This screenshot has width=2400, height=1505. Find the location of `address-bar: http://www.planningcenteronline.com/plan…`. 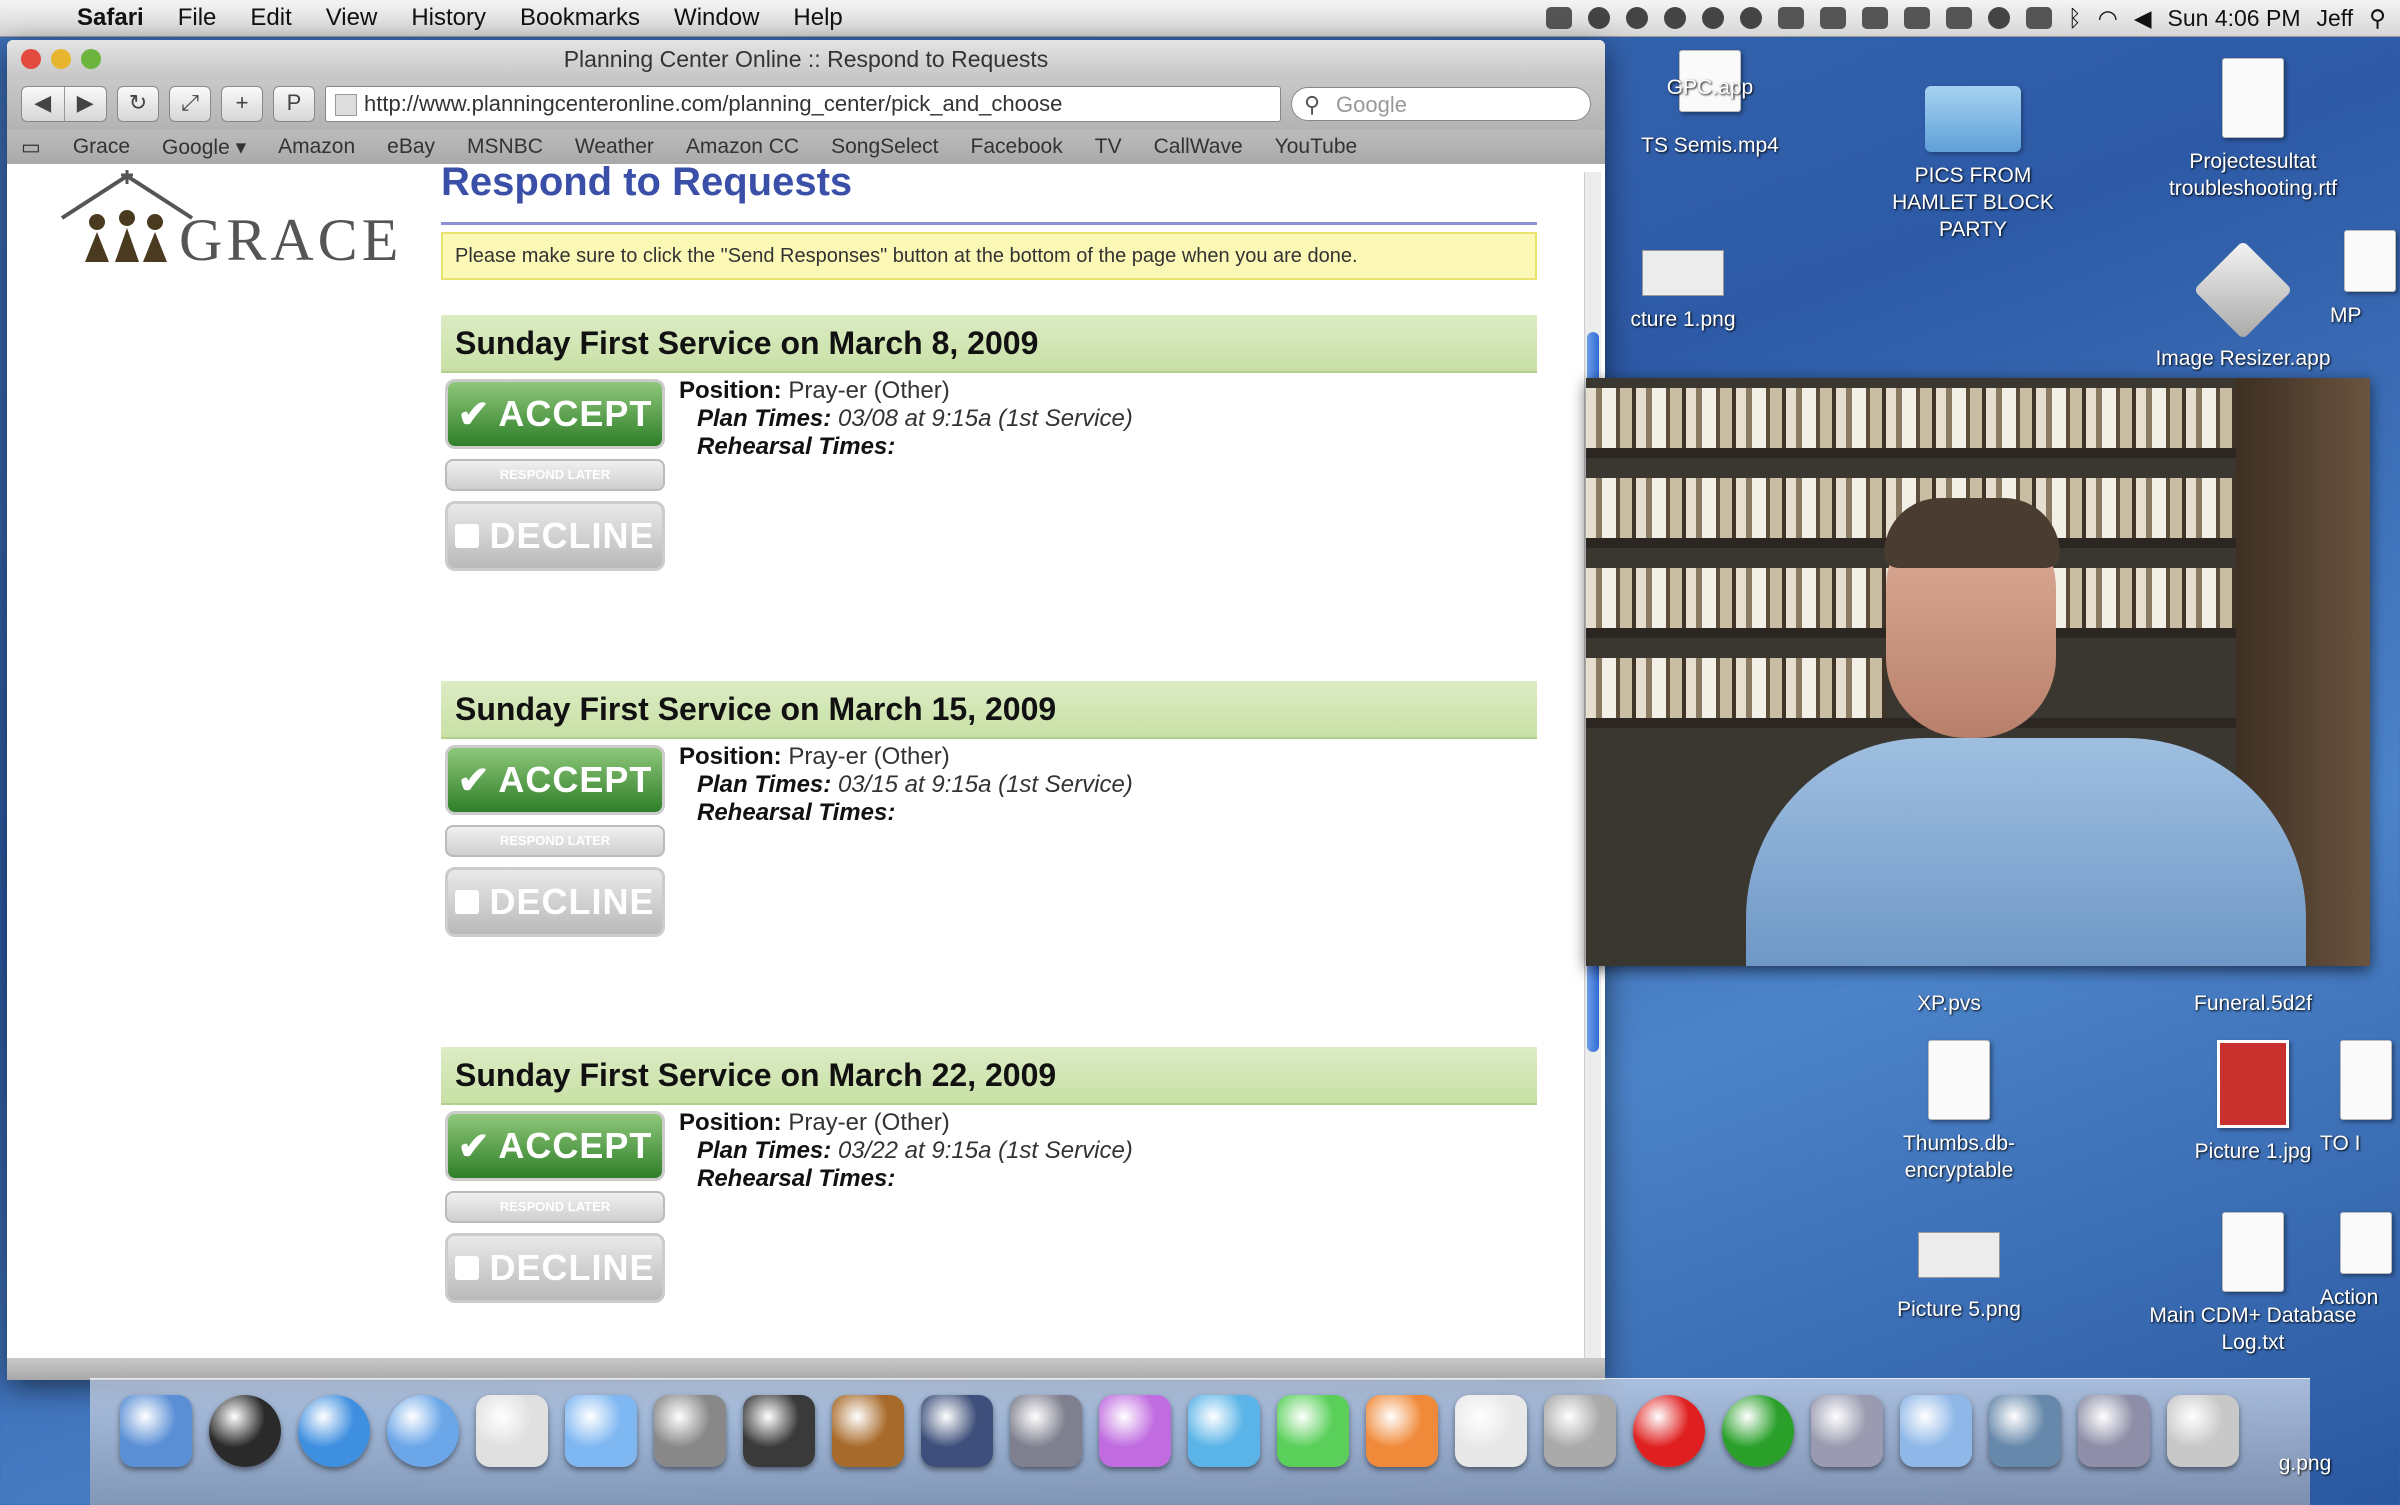

address-bar: http://www.planningcenteronline.com/plan… is located at coordinates (803, 104).